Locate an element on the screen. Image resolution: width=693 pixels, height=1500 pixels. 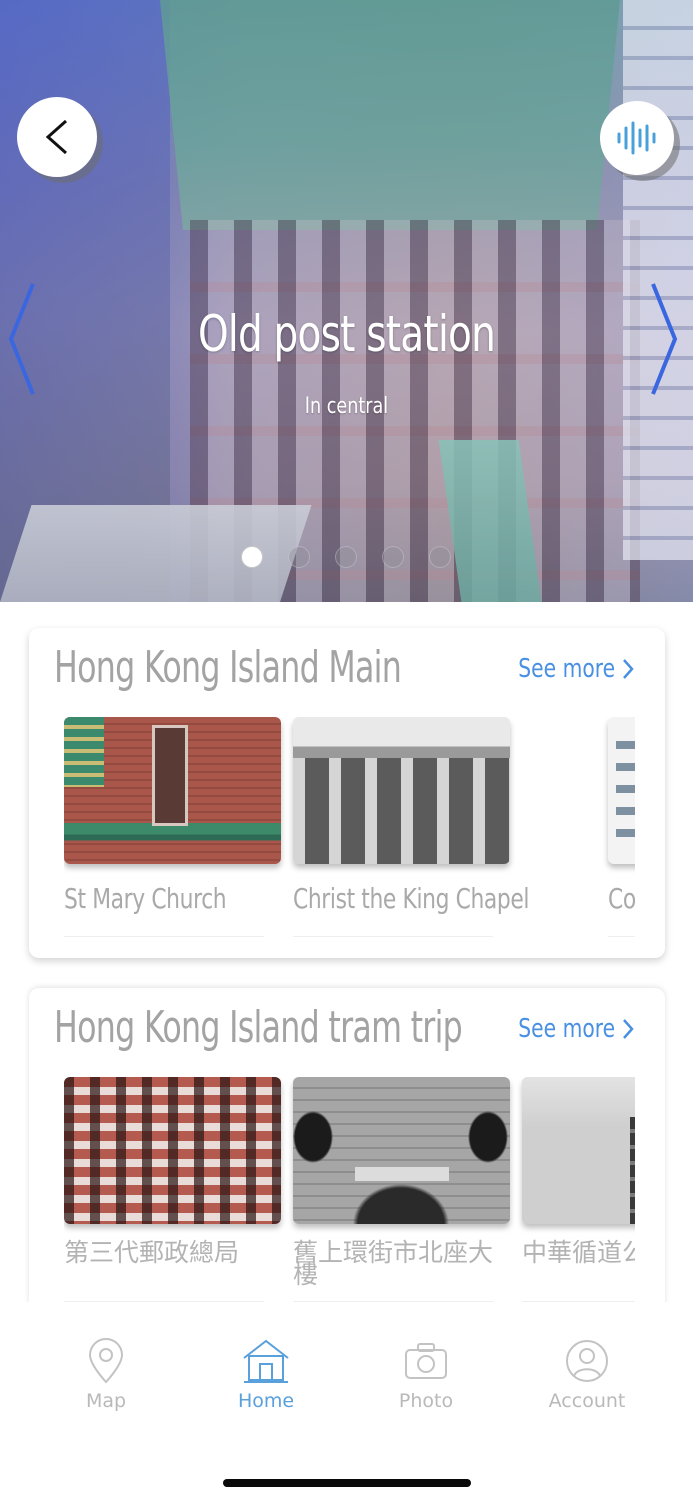
hero-subtitle: In central is located at coordinates (346, 406).